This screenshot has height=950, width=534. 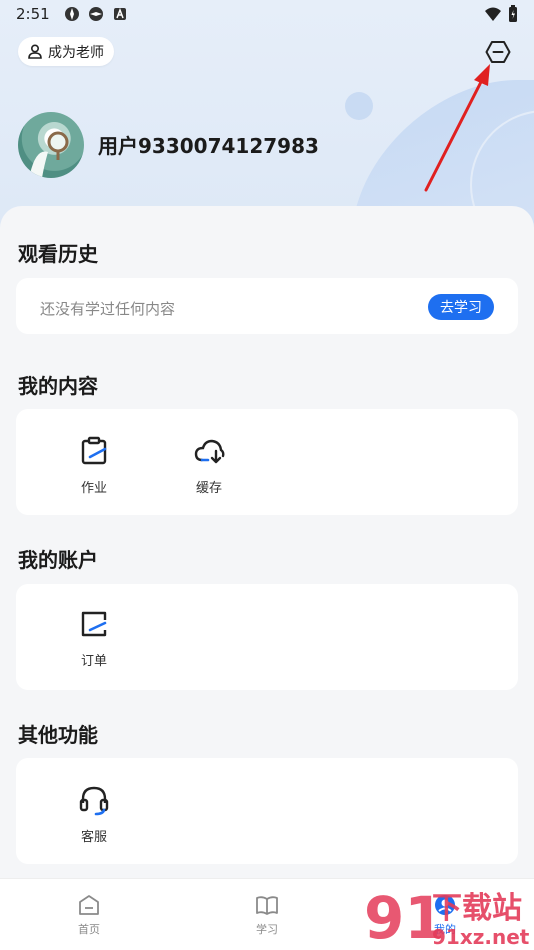 I want to click on wifi-icon, so click(x=493, y=14).